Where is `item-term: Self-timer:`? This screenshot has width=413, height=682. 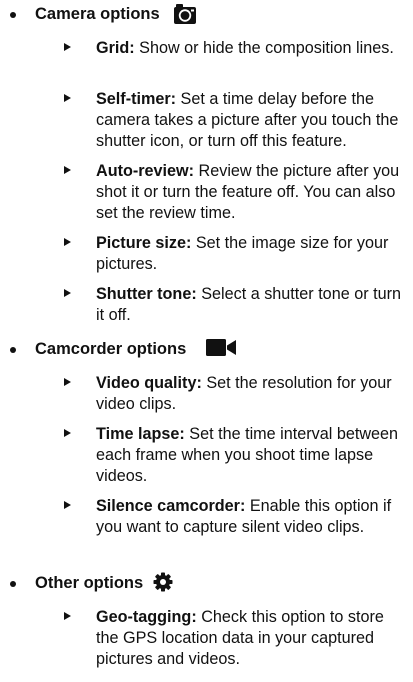 item-term: Self-timer: is located at coordinates (136, 99).